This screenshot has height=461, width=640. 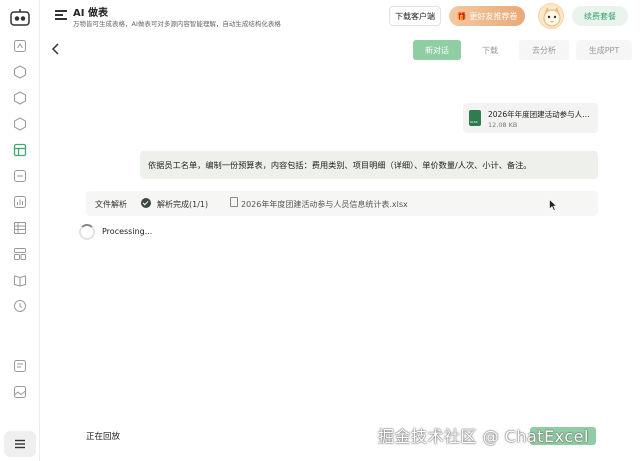 What do you see at coordinates (461, 16) in the screenshot?
I see `gift-icon: 🎁` at bounding box center [461, 16].